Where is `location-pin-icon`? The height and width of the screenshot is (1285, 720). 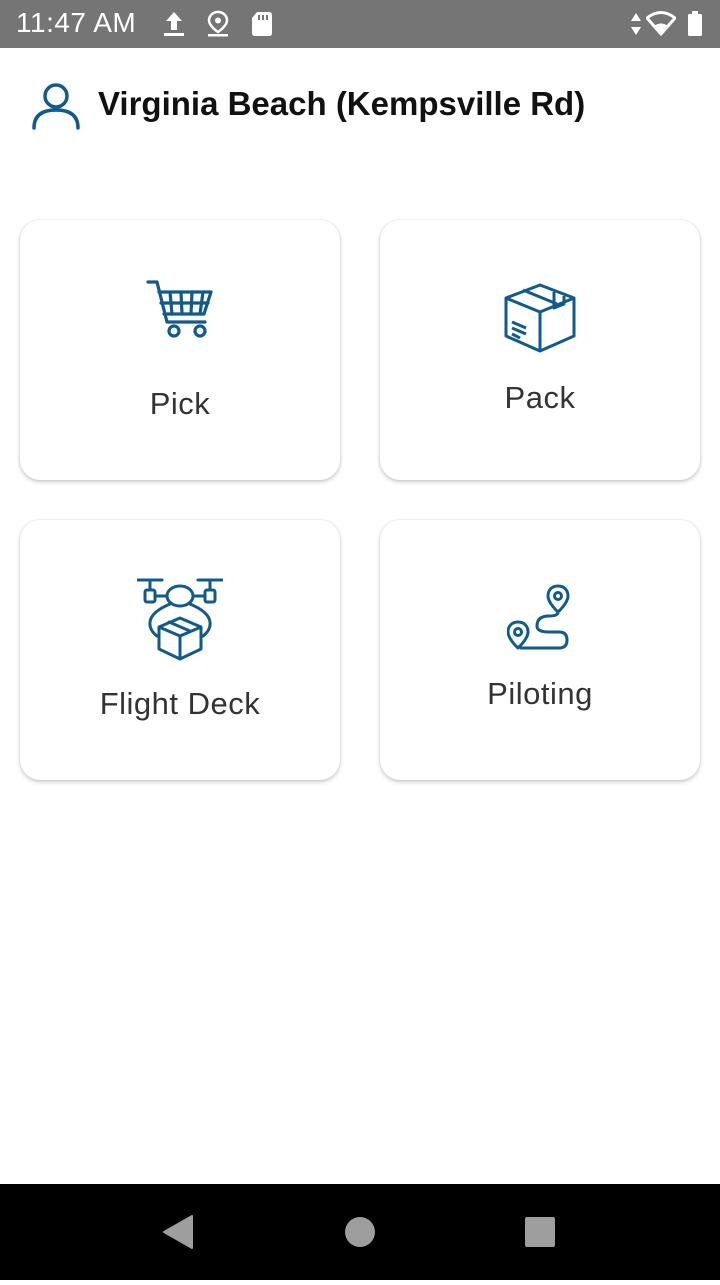
location-pin-icon is located at coordinates (218, 26).